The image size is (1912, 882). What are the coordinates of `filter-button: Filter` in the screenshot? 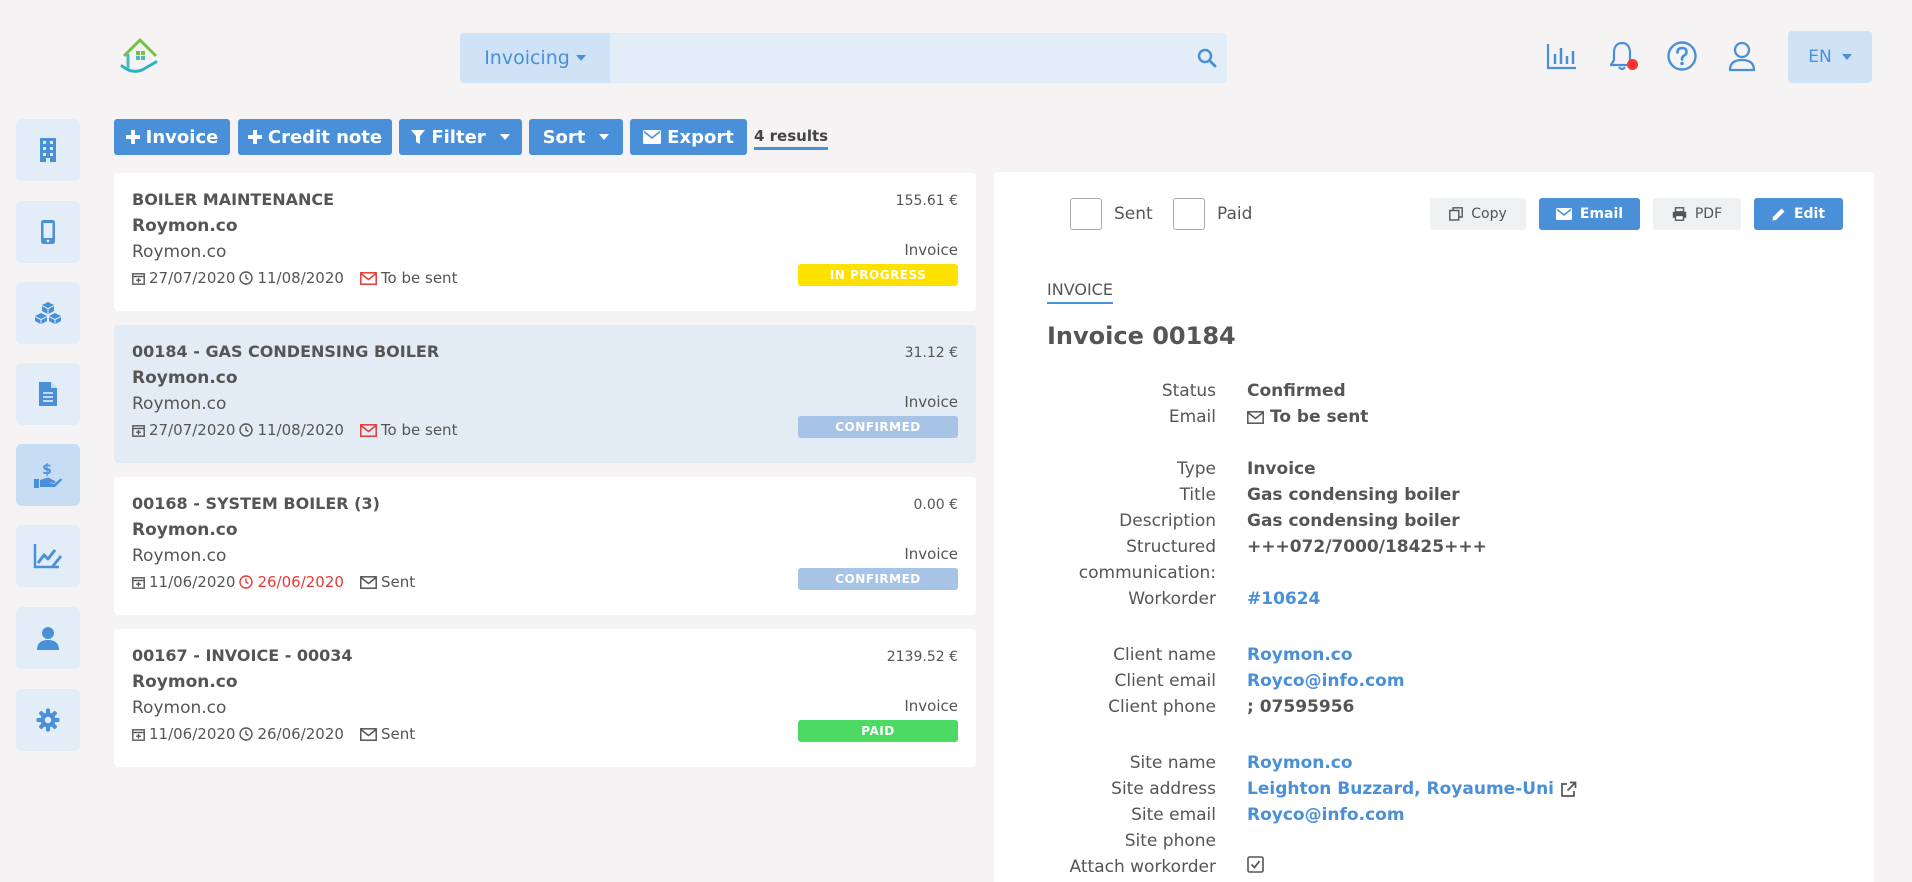 It's located at (460, 137).